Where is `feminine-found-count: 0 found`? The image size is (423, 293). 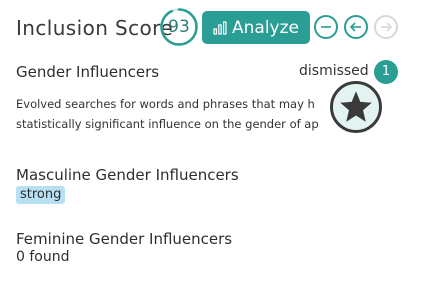
feminine-found-count: 0 found is located at coordinates (43, 257).